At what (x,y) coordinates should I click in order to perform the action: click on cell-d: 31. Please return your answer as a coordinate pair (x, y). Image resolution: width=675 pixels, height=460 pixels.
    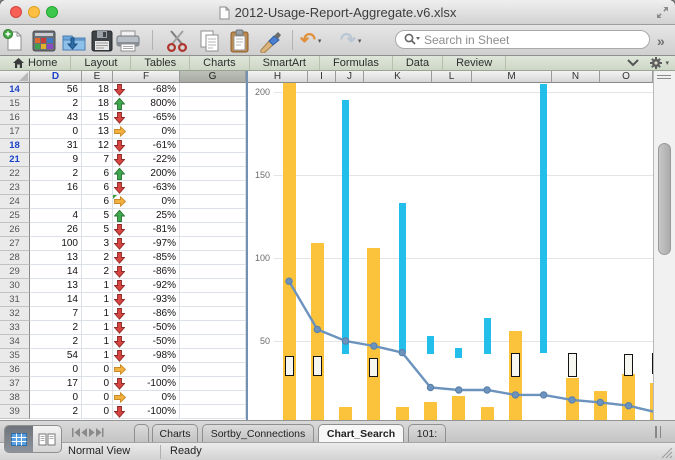
    Looking at the image, I should click on (56, 146).